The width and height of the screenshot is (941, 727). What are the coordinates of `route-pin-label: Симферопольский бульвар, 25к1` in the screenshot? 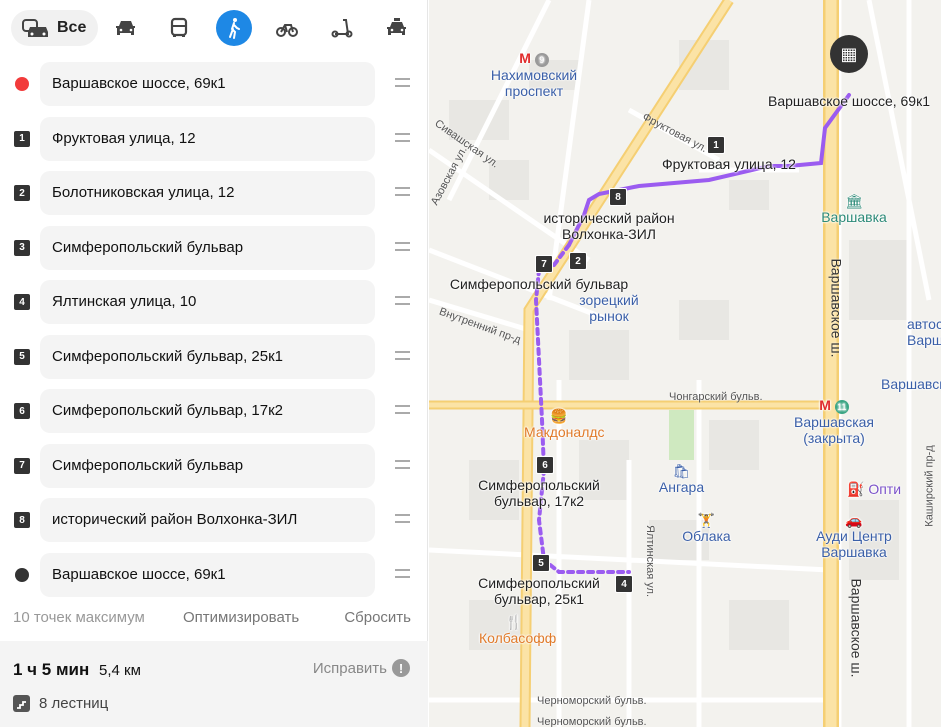 It's located at (539, 591).